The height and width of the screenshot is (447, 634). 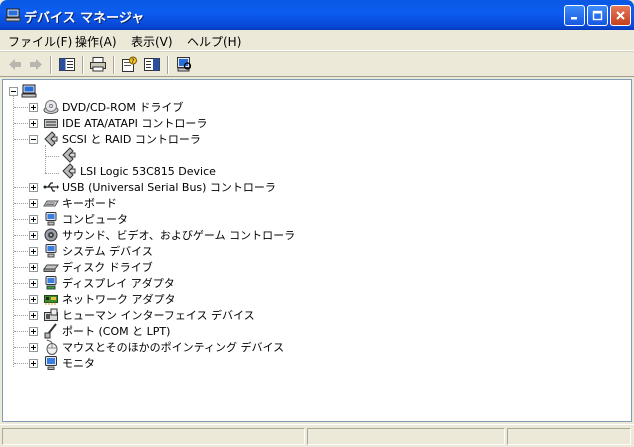 I want to click on tree-item-label: LSI Logic 53C815 Device, so click(x=148, y=171).